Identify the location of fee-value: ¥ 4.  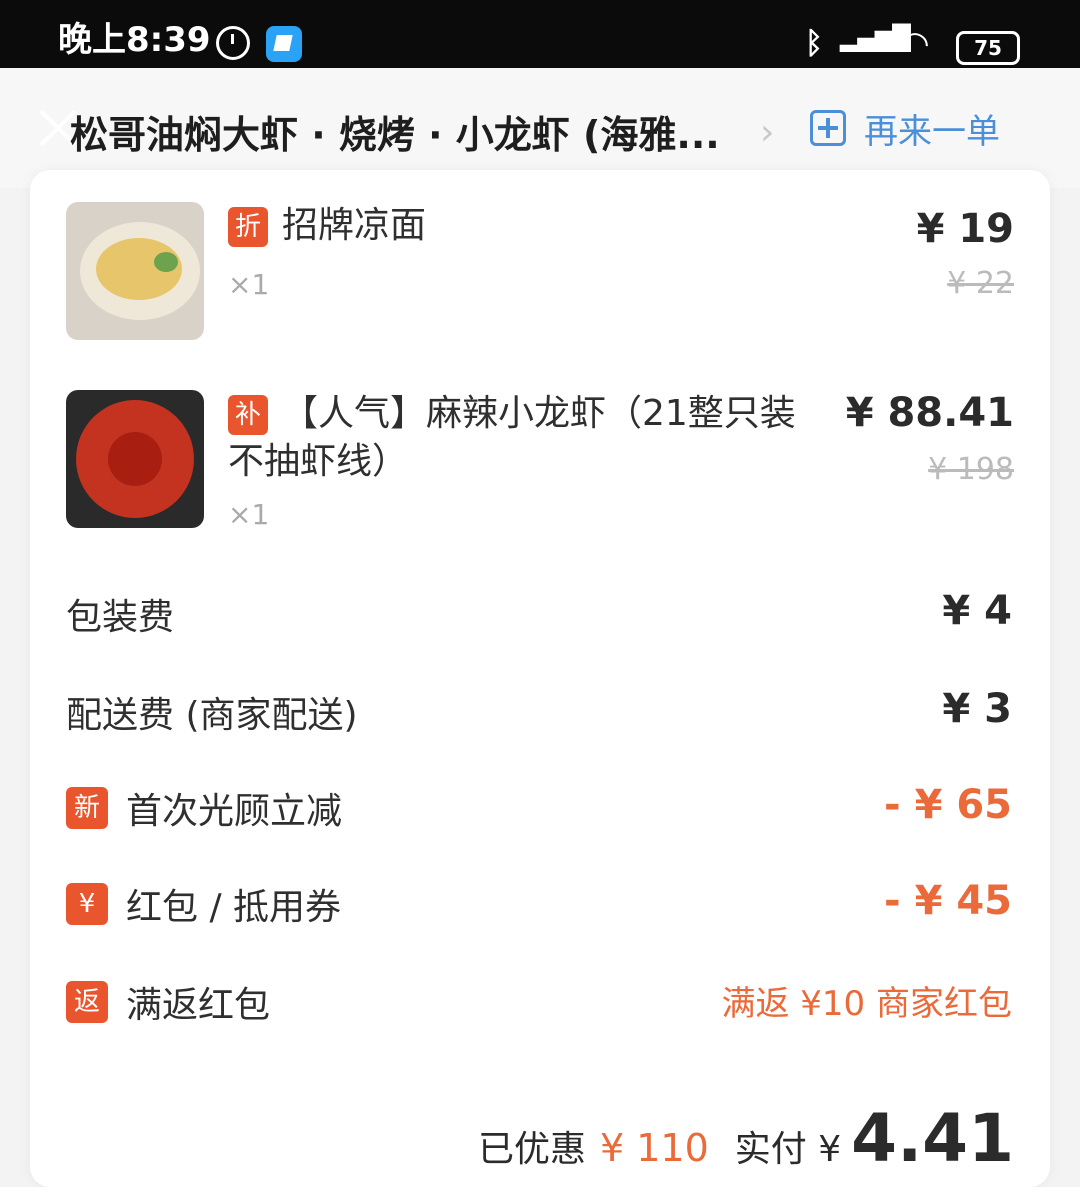
(977, 611).